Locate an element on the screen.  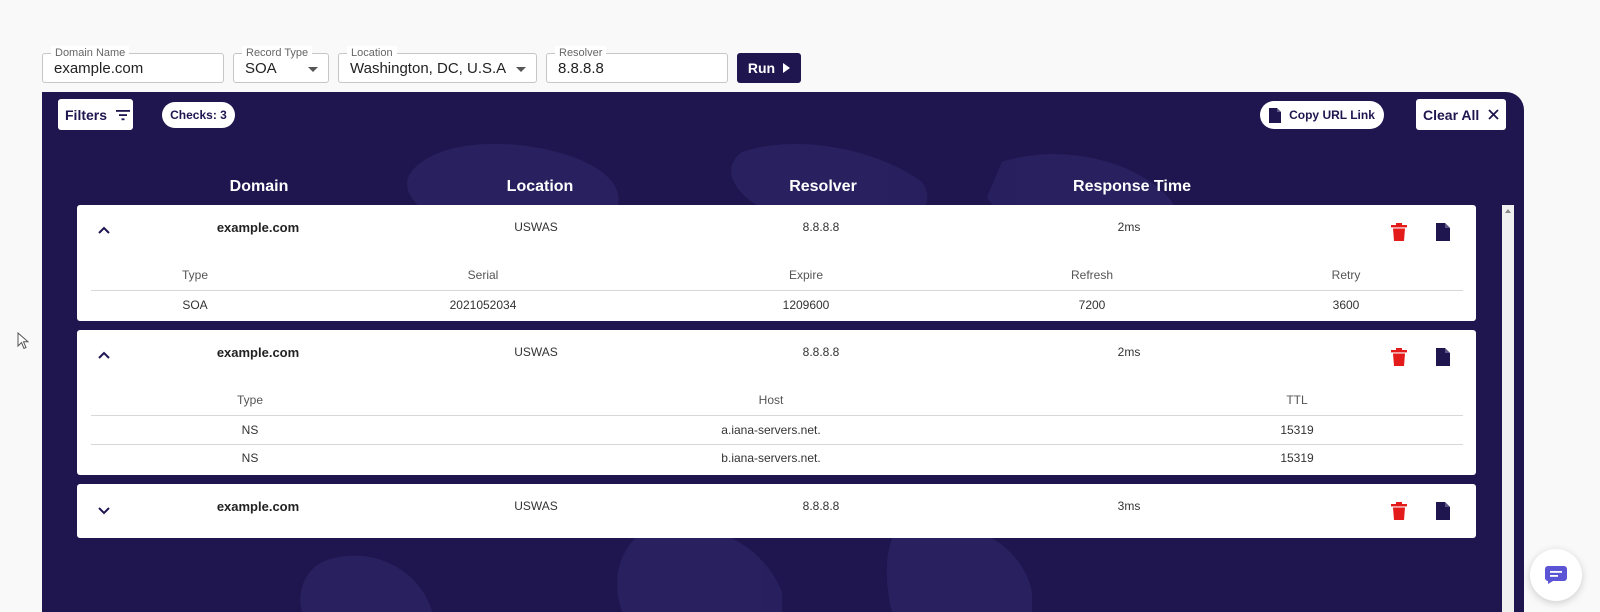
checks-count-badge: Checks: 3 is located at coordinates (198, 115).